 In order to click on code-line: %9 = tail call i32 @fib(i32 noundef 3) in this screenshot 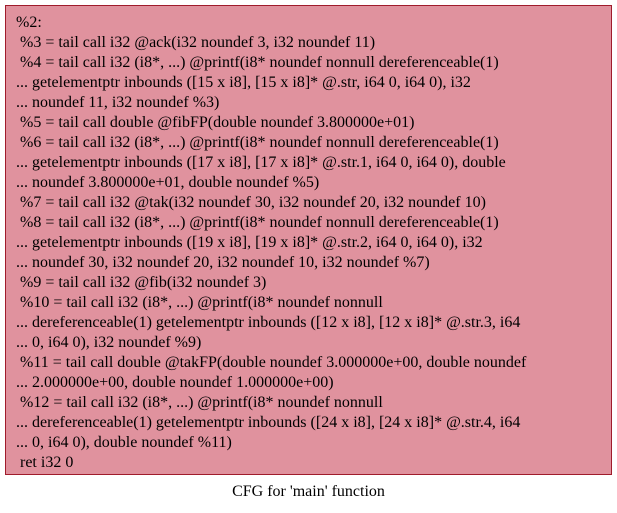, I will do `click(141, 282)`.